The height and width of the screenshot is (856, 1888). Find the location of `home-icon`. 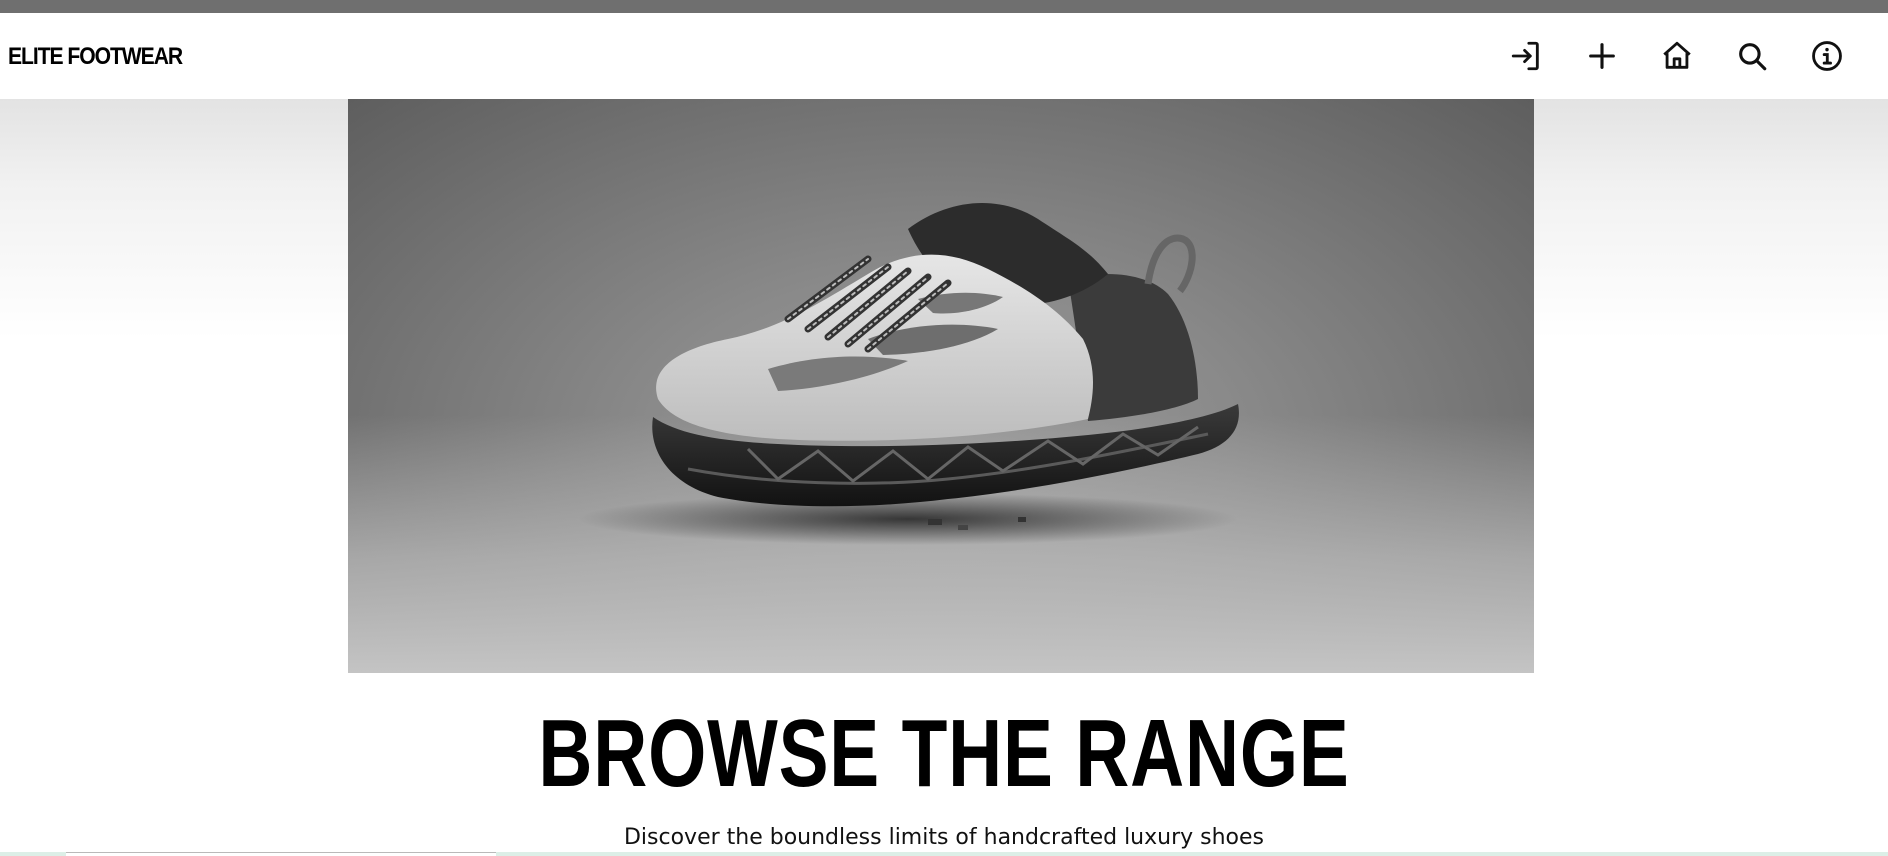

home-icon is located at coordinates (1677, 56).